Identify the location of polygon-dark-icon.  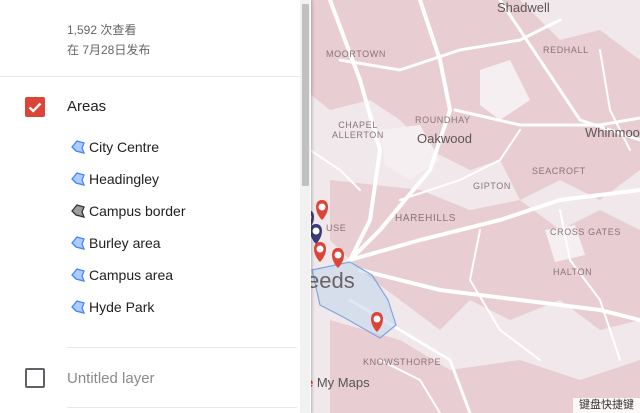
(78, 211).